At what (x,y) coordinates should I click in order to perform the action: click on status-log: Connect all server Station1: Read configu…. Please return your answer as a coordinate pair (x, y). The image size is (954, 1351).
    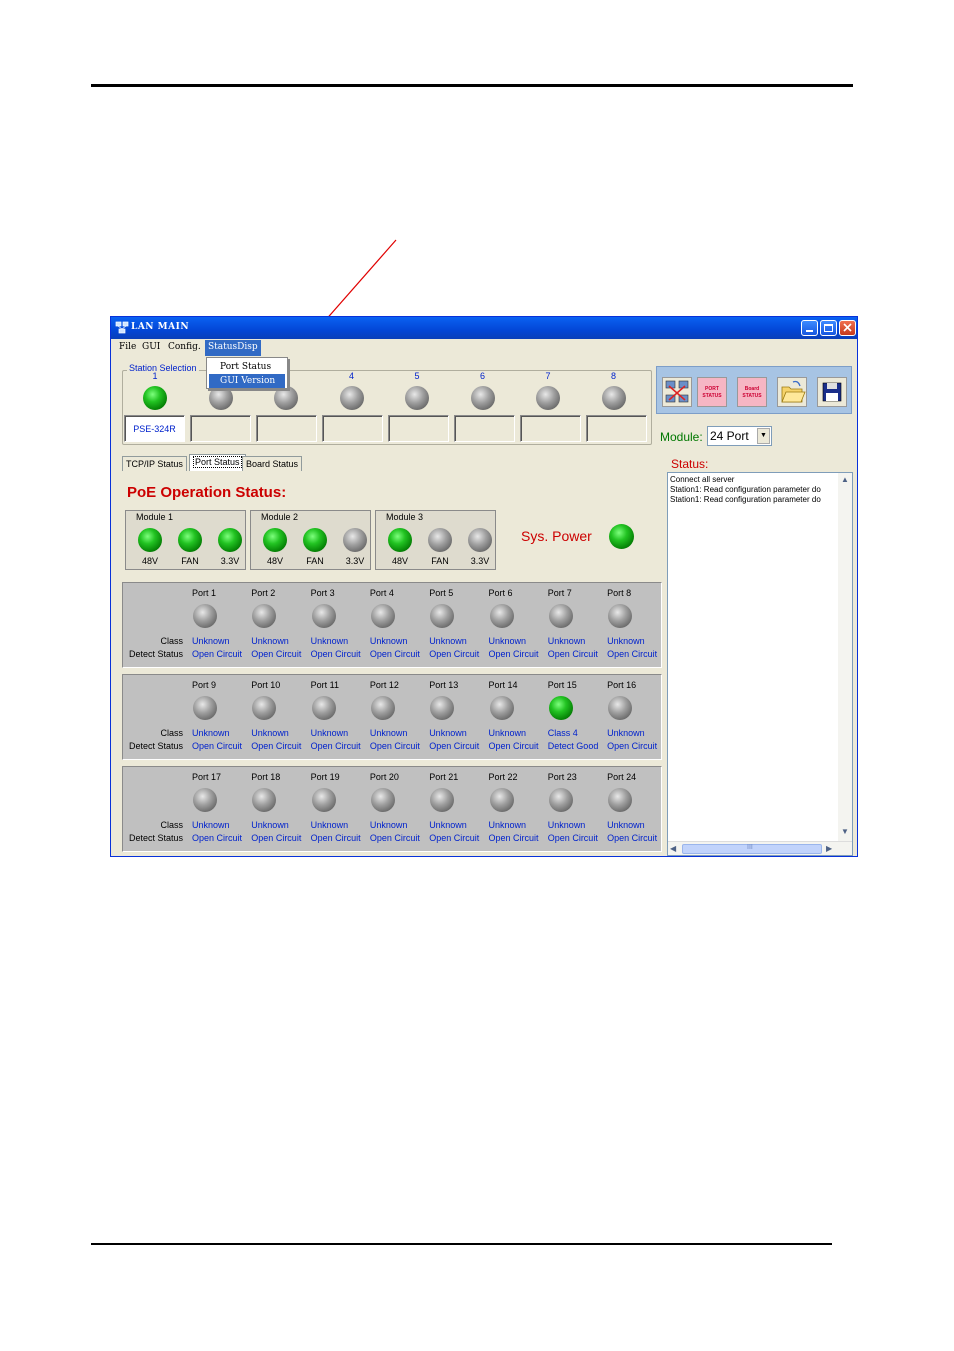
    Looking at the image, I should click on (760, 664).